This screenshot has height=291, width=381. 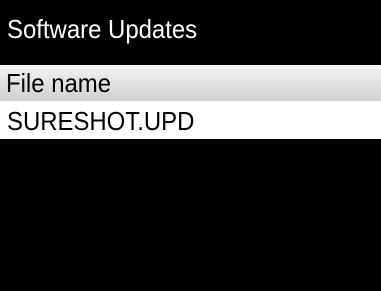 I want to click on list-item-selected: SURESHOT.UPD, so click(x=190, y=120).